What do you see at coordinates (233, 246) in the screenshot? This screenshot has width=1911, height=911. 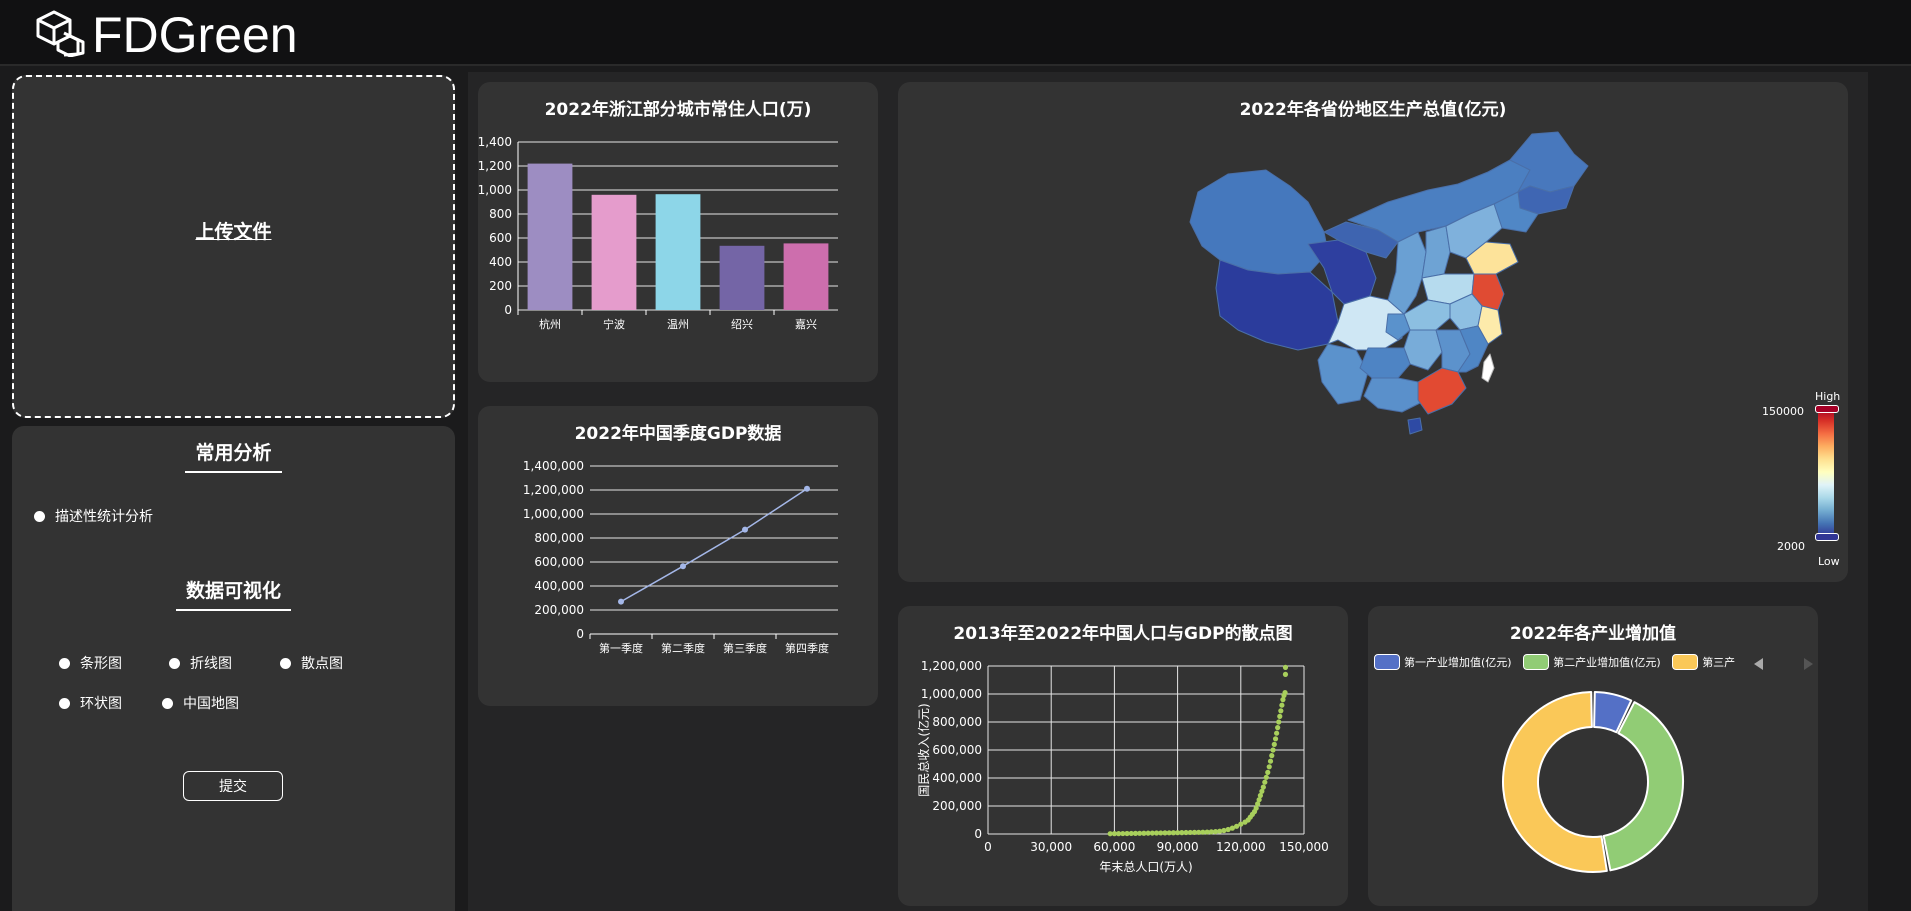 I see `upload-dropzone: 上传文件` at bounding box center [233, 246].